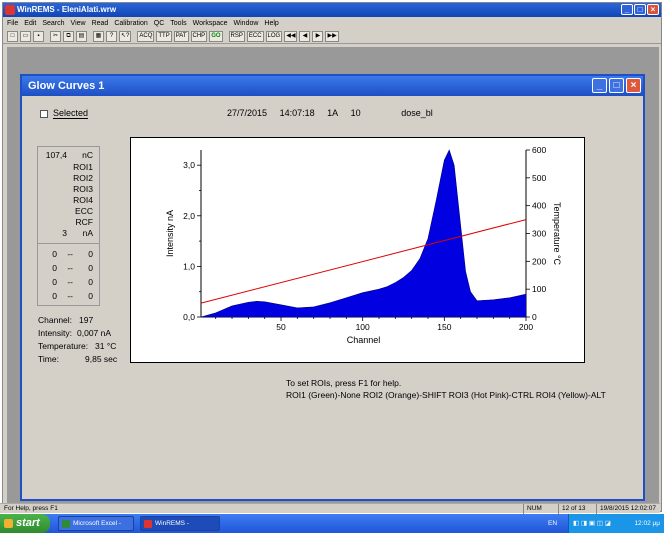 Image resolution: width=664 pixels, height=543 pixels. What do you see at coordinates (25, 523) in the screenshot?
I see `start-button: start` at bounding box center [25, 523].